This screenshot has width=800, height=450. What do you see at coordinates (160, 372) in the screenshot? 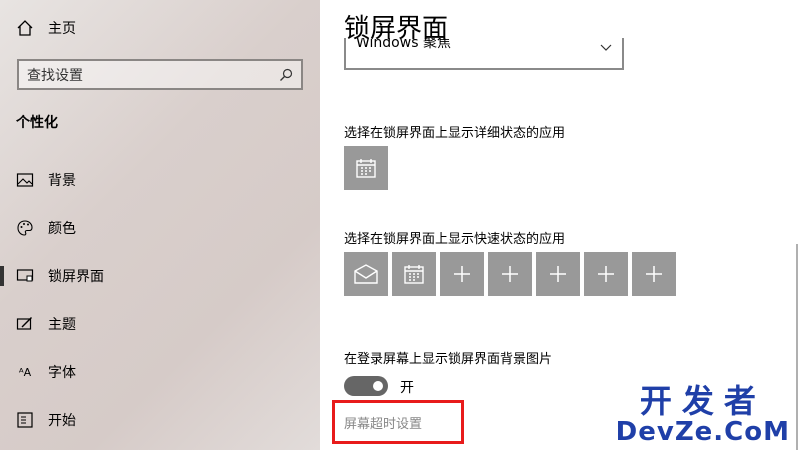
I see `sidebar-item-fonts: ᴬA 字体` at bounding box center [160, 372].